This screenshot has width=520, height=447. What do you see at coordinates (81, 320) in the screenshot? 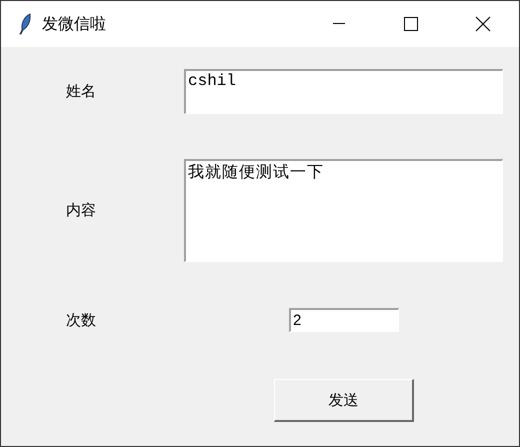
I see `field-label: 次数` at bounding box center [81, 320].